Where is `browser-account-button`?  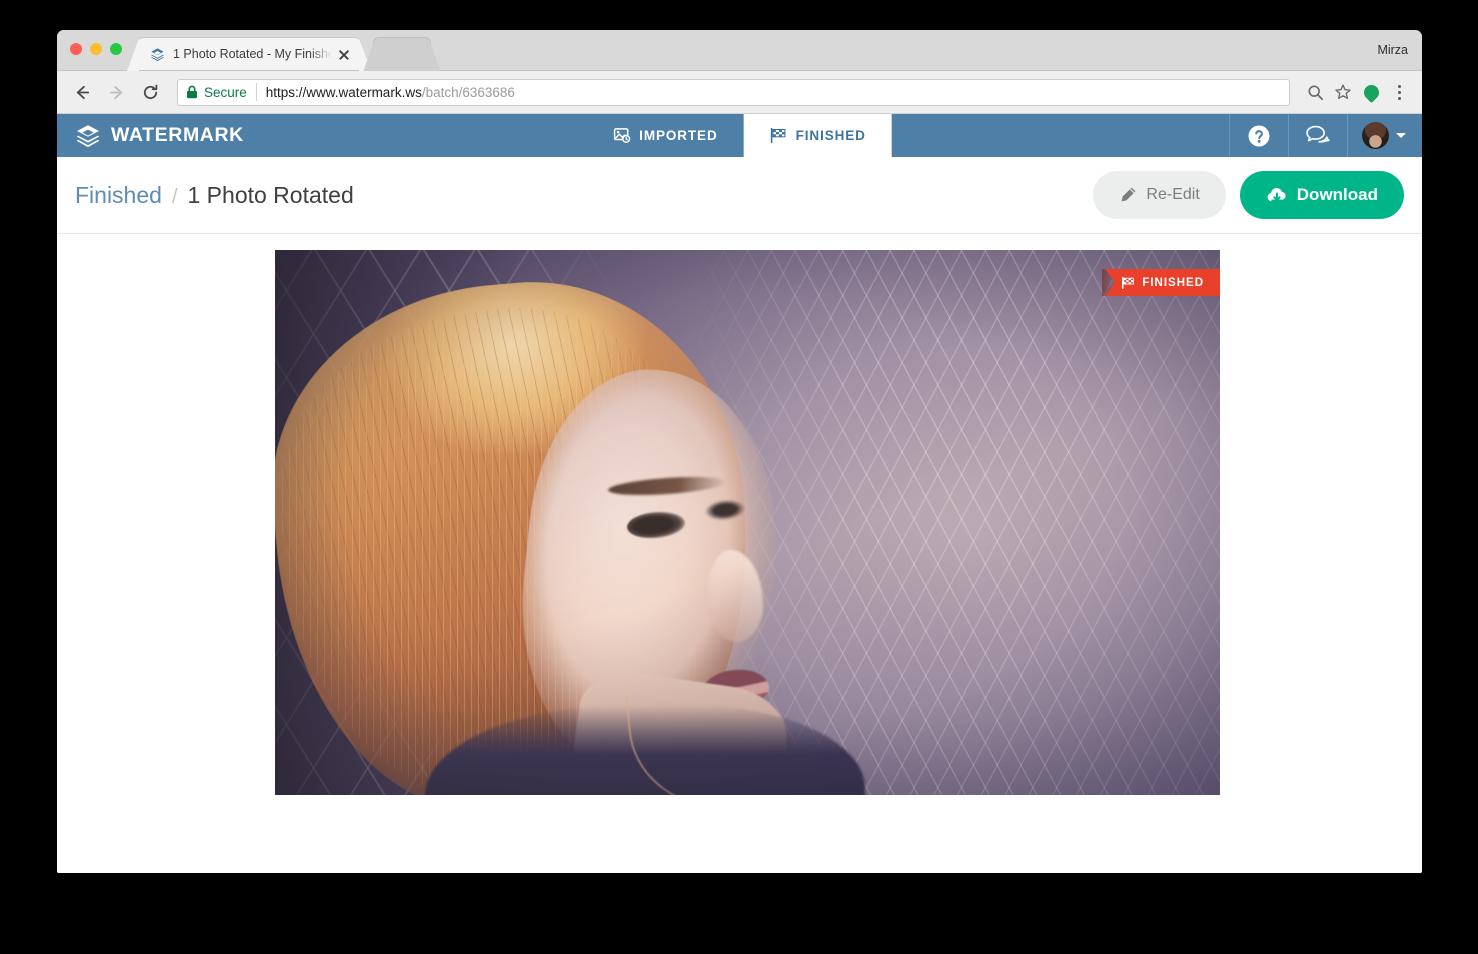 browser-account-button is located at coordinates (1371, 92).